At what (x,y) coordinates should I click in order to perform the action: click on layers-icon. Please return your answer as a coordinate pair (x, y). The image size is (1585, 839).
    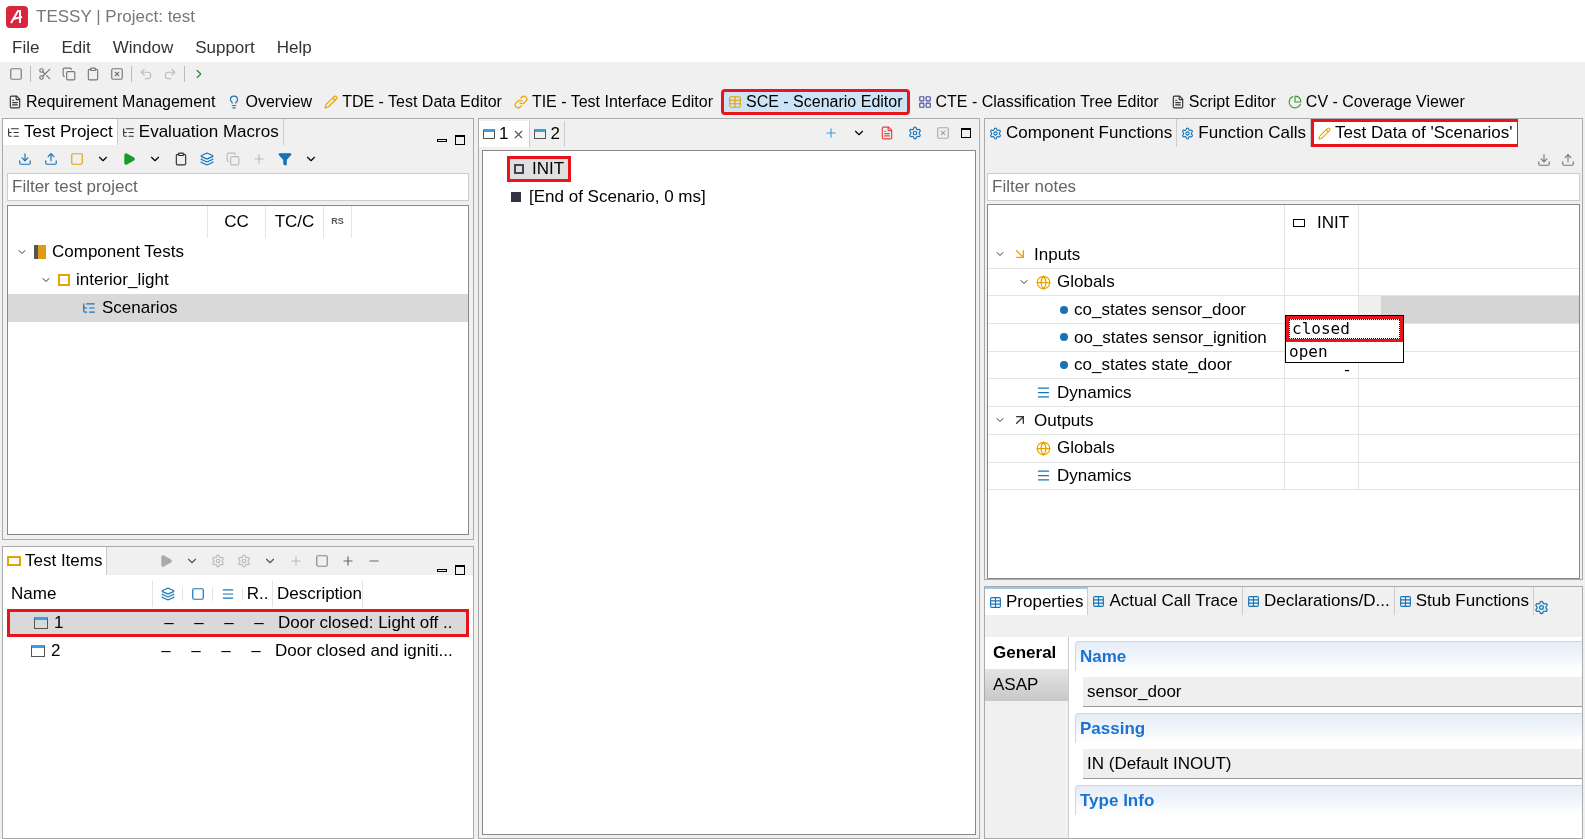
    Looking at the image, I should click on (167, 594).